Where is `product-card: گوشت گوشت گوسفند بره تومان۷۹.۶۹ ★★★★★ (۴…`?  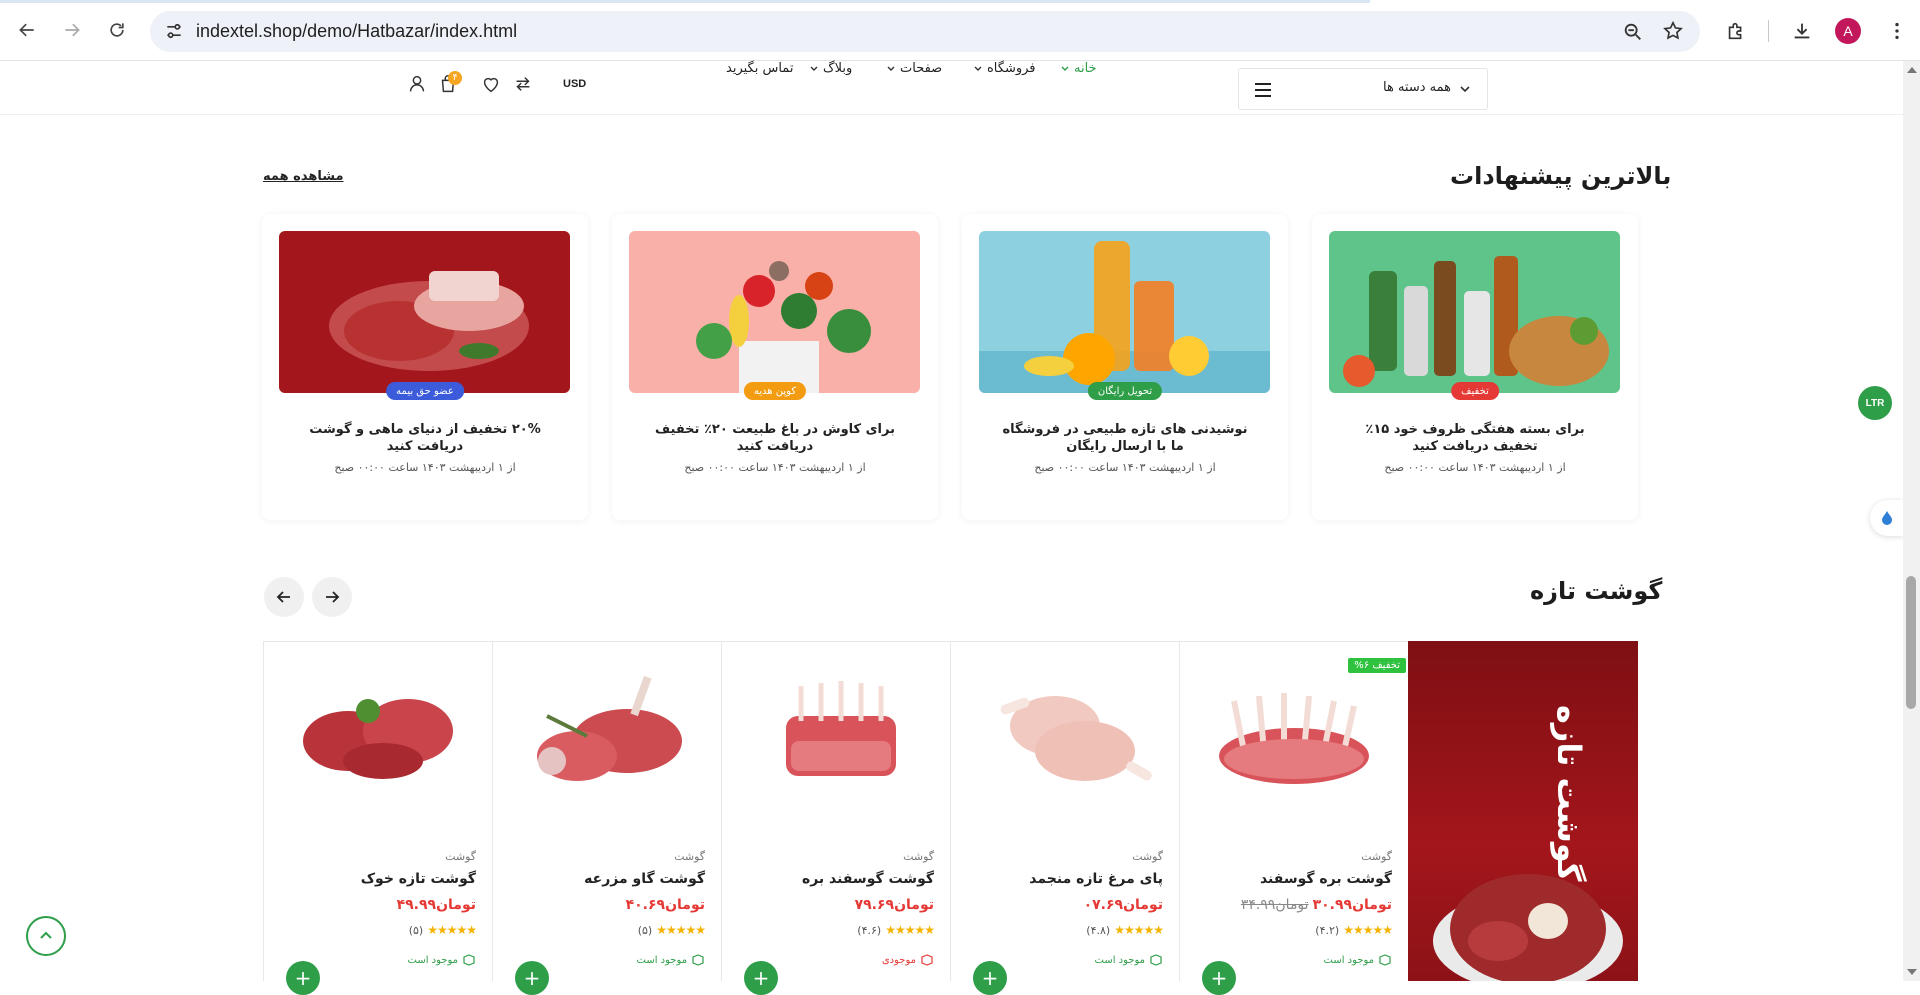 product-card: گوشت گوشت گوسفند بره تومان۷۹.۶۹ ★★★★★ (۴… is located at coordinates (835, 818).